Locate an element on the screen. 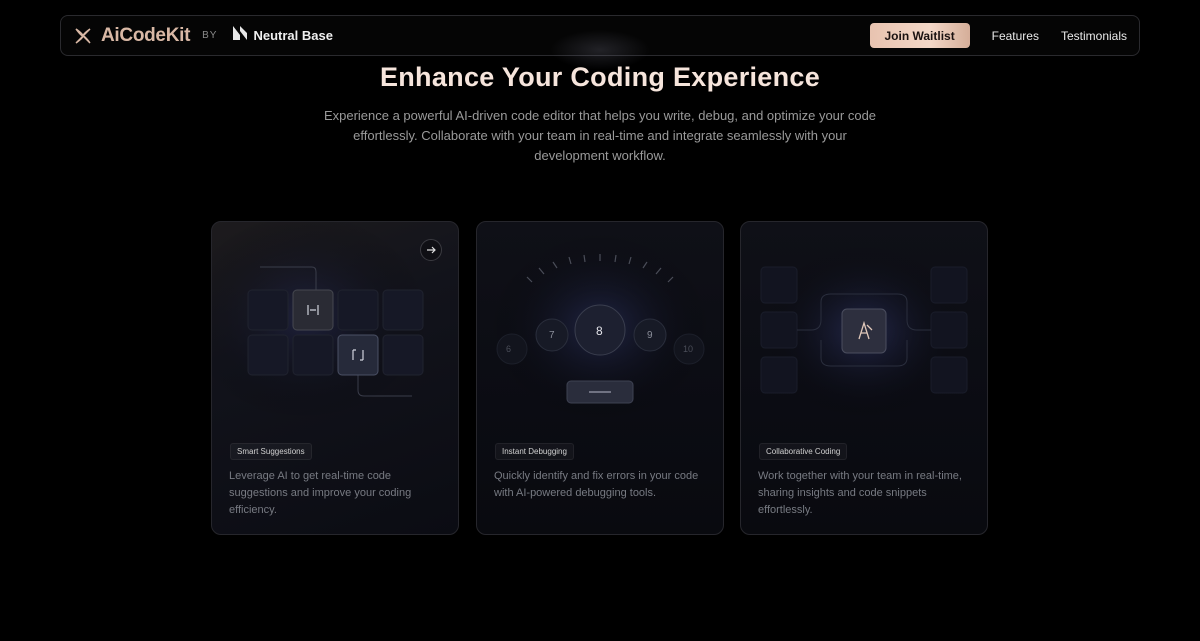 This screenshot has height=641, width=1200. collaborative-coding-illustration is located at coordinates (864, 327).